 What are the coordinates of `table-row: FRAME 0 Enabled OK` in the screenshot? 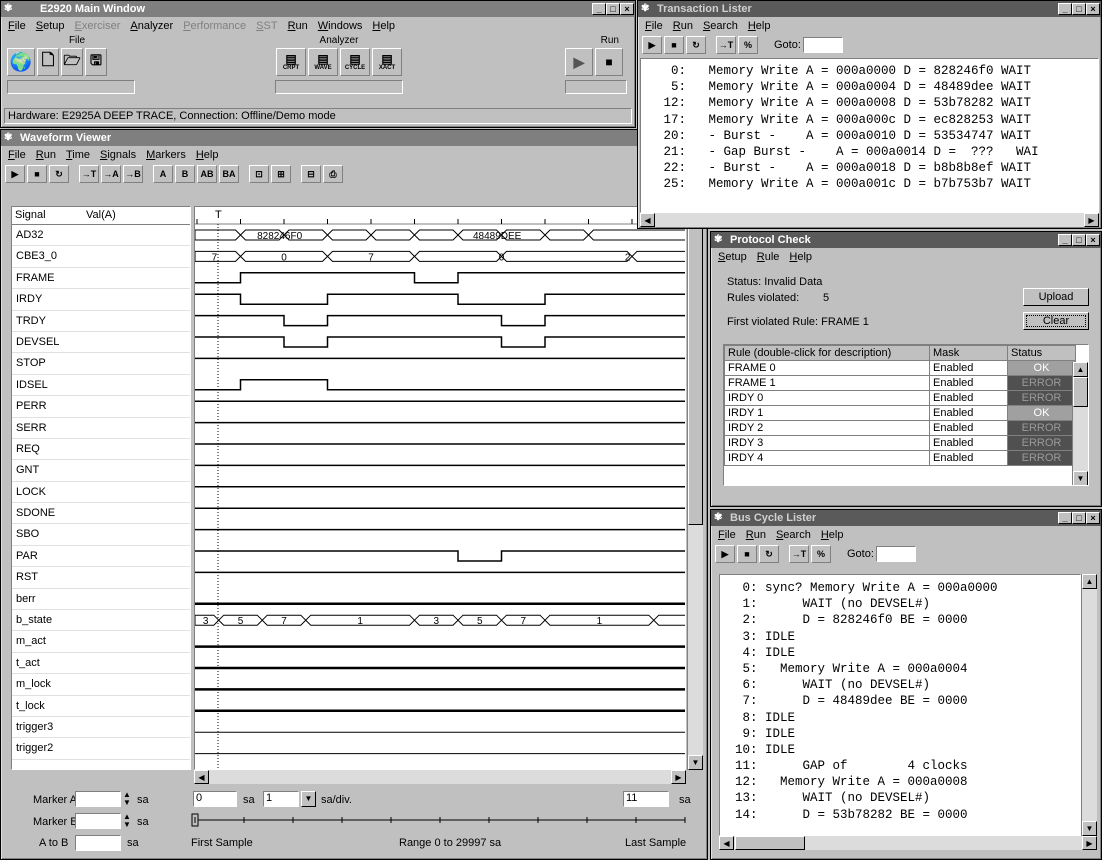 It's located at (900, 368).